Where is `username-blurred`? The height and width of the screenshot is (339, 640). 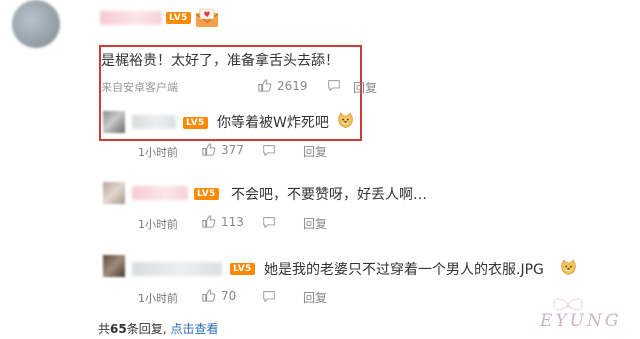 username-blurred is located at coordinates (131, 18).